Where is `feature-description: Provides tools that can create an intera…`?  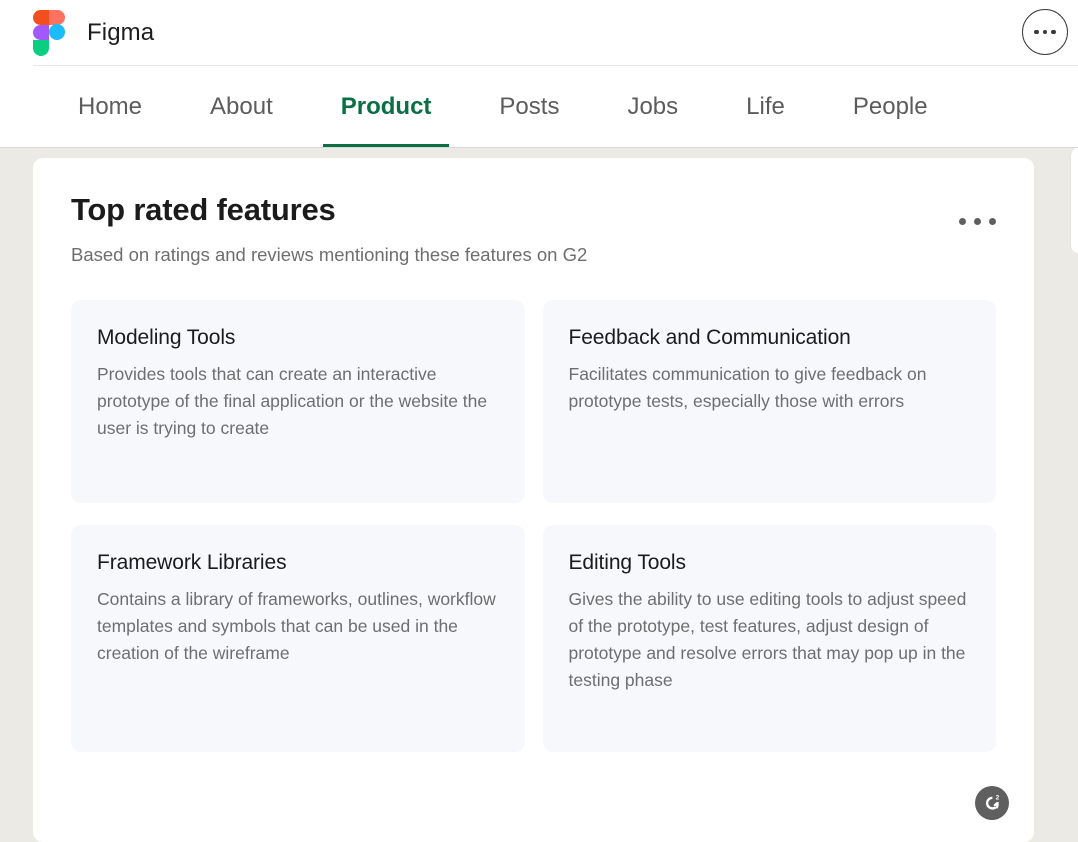
feature-description: Provides tools that can create an intera… is located at coordinates (292, 401).